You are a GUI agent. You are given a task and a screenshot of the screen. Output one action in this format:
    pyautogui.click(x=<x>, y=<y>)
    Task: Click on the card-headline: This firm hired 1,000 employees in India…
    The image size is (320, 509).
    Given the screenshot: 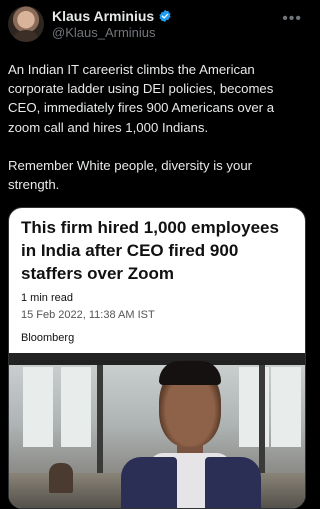 What is the action you would take?
    pyautogui.click(x=150, y=250)
    